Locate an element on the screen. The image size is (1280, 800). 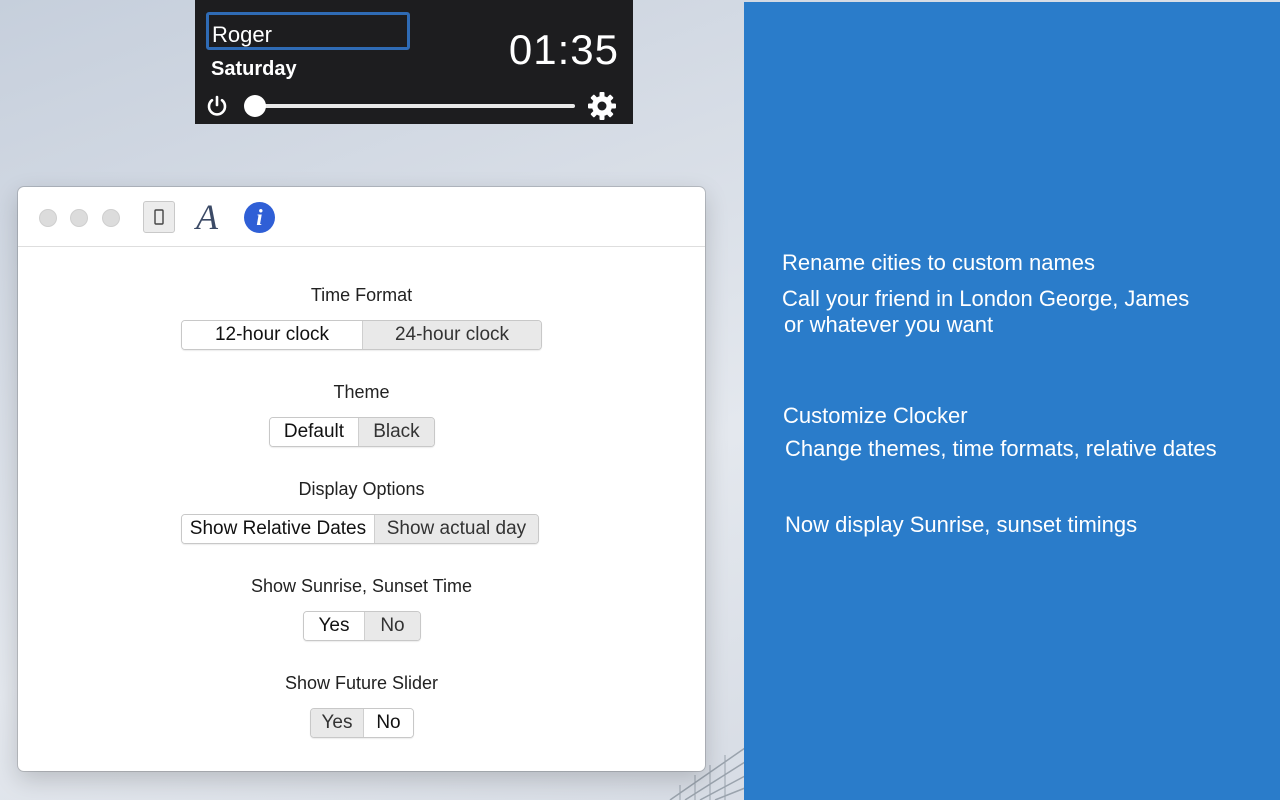
window-toolbar: A i is located at coordinates (361, 217).